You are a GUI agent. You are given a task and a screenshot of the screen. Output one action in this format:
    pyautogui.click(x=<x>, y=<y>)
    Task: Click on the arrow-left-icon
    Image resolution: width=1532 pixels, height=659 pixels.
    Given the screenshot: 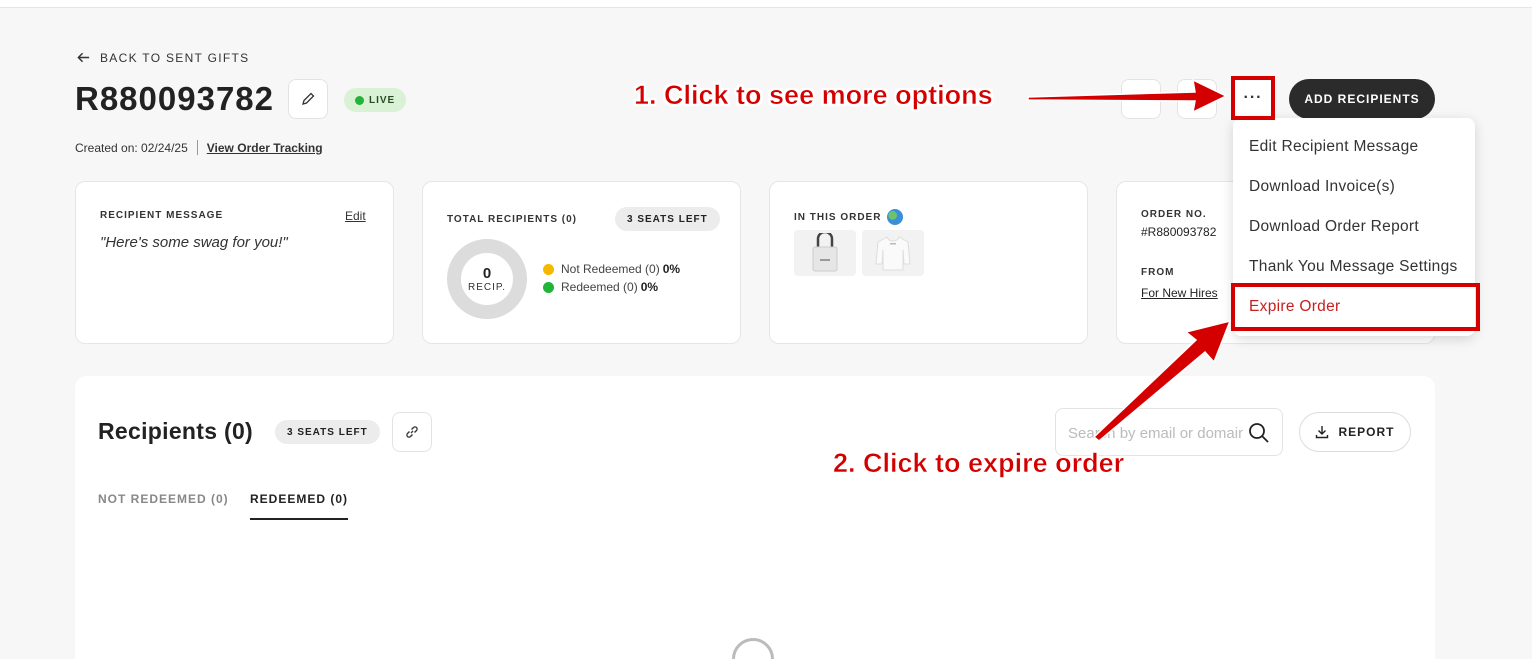 What is the action you would take?
    pyautogui.click(x=83, y=57)
    